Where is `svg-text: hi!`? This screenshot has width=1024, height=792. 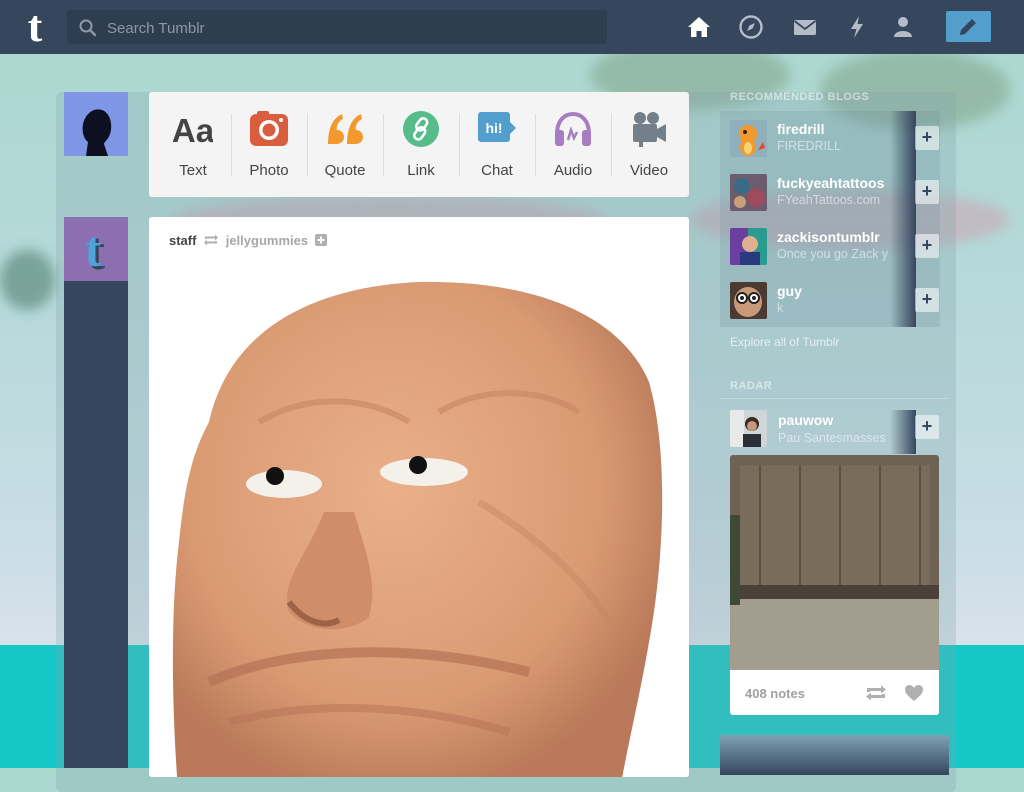
svg-text: hi! is located at coordinates (493, 128).